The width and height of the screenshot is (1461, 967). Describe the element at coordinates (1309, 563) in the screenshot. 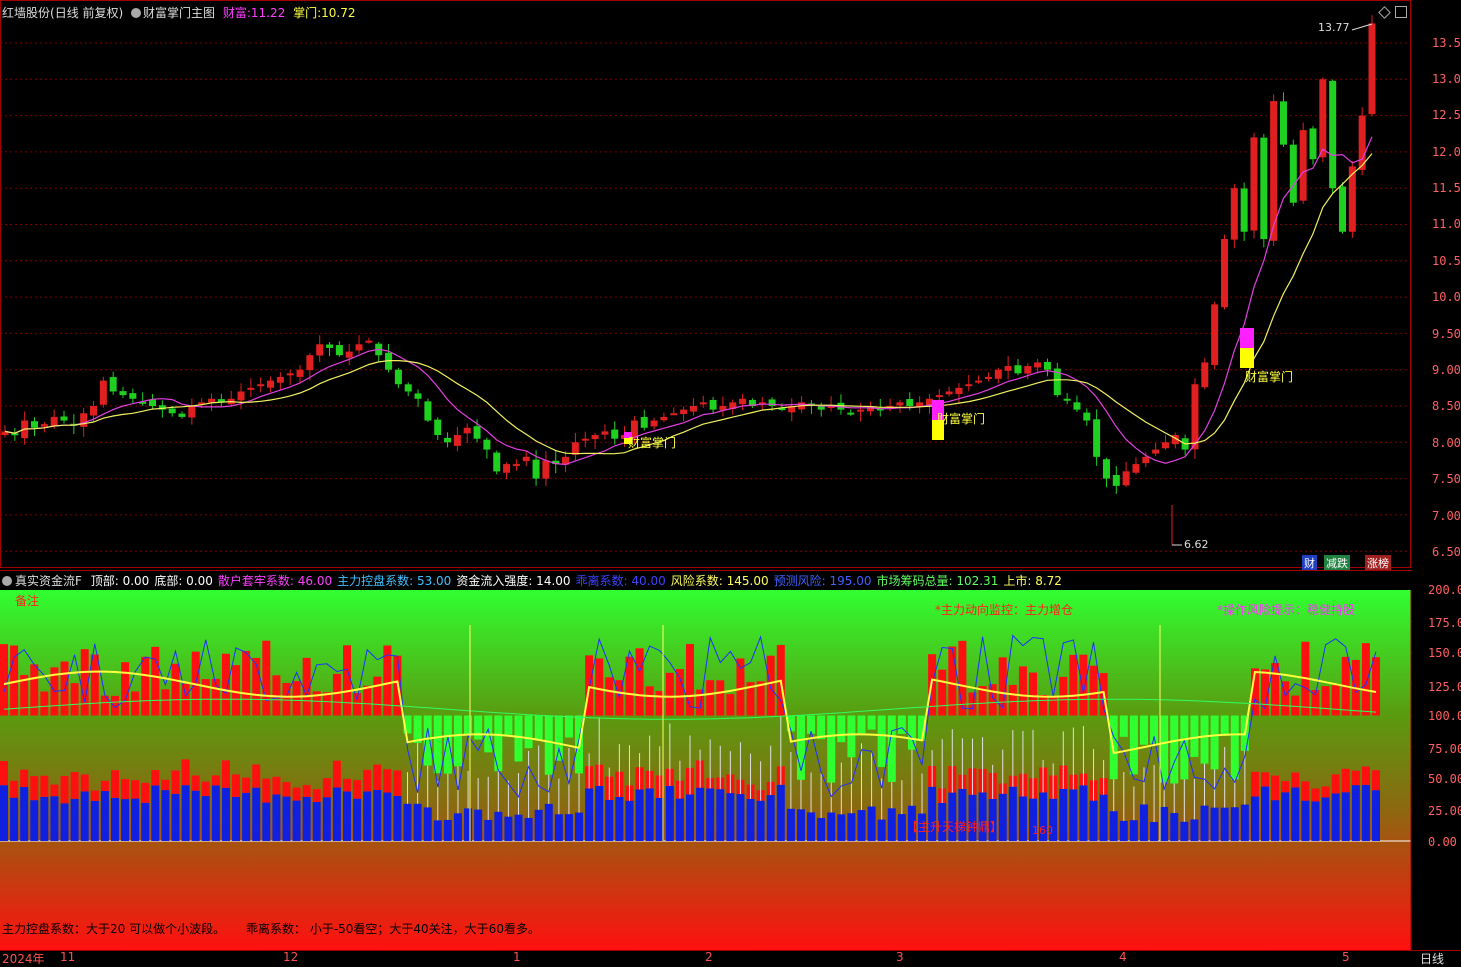

I see `badge-cai: 财` at that location.